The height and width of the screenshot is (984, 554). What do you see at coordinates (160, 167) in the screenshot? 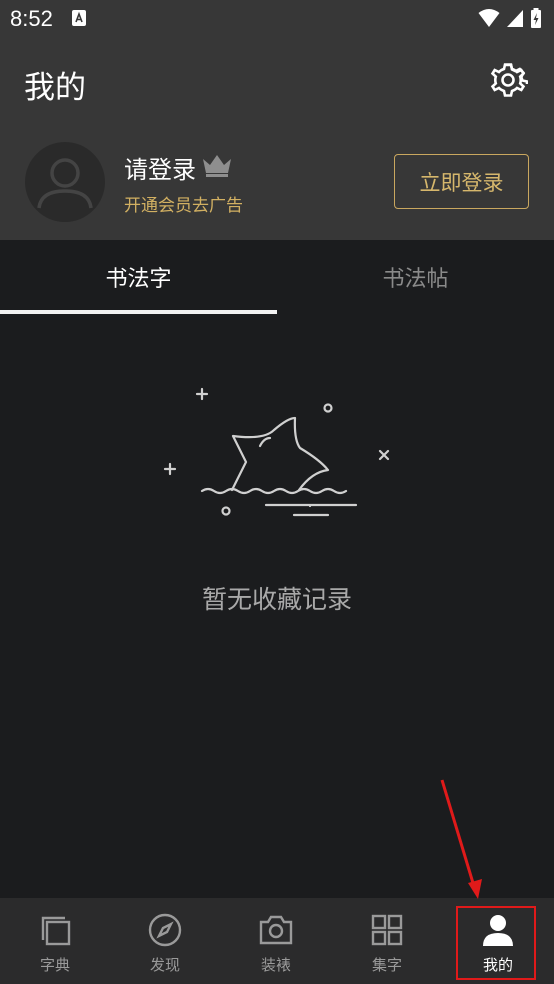
I see `login-prompt: 请登录` at bounding box center [160, 167].